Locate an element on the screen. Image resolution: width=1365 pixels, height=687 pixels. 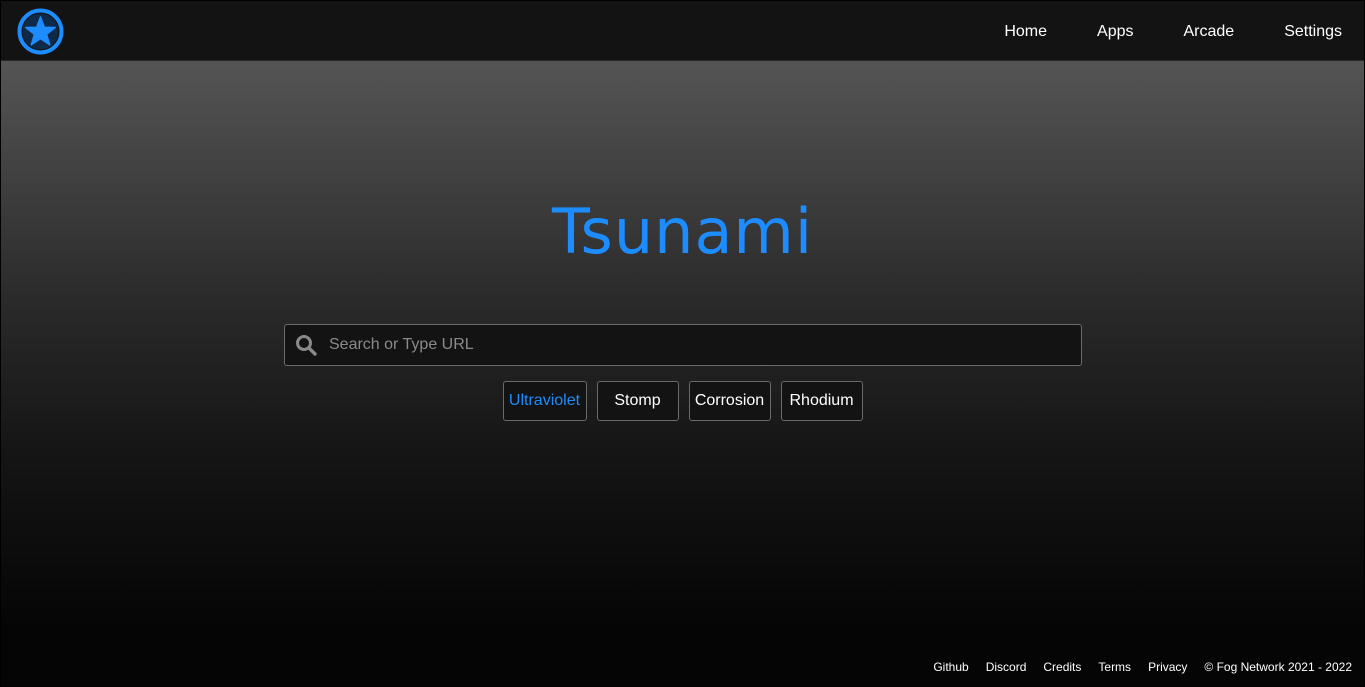
footer-credits-link: Credits is located at coordinates (1062, 667).